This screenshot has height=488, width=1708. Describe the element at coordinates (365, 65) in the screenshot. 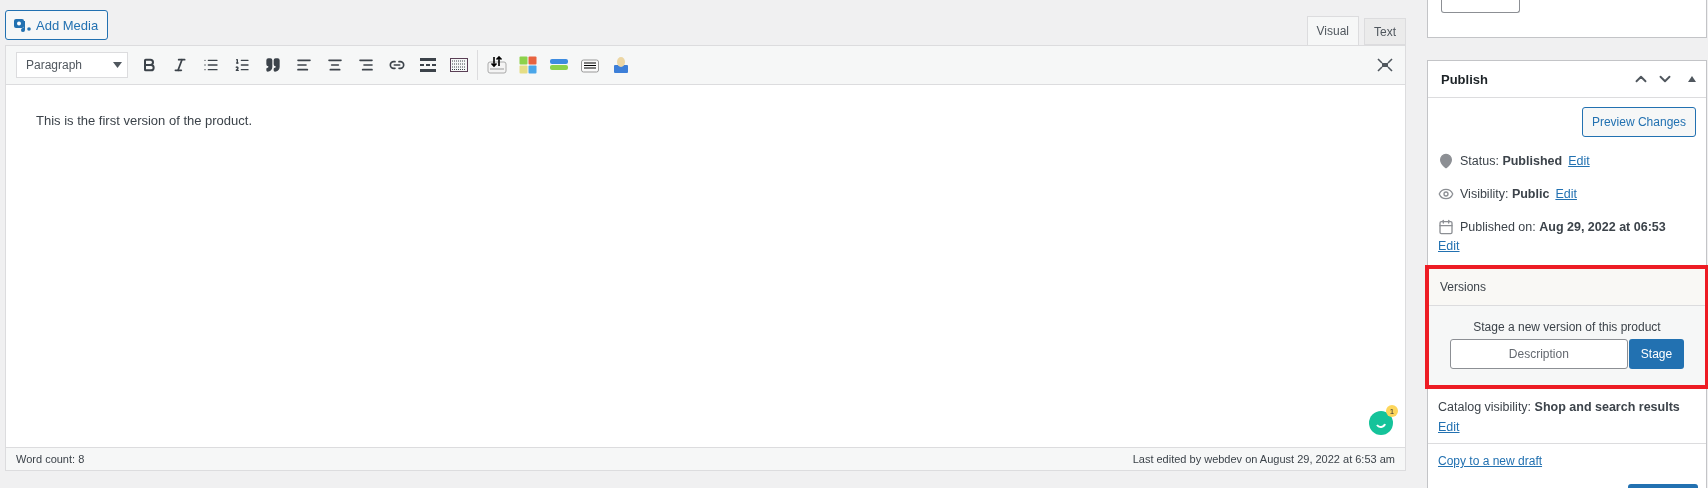

I see `align-right-icon` at that location.